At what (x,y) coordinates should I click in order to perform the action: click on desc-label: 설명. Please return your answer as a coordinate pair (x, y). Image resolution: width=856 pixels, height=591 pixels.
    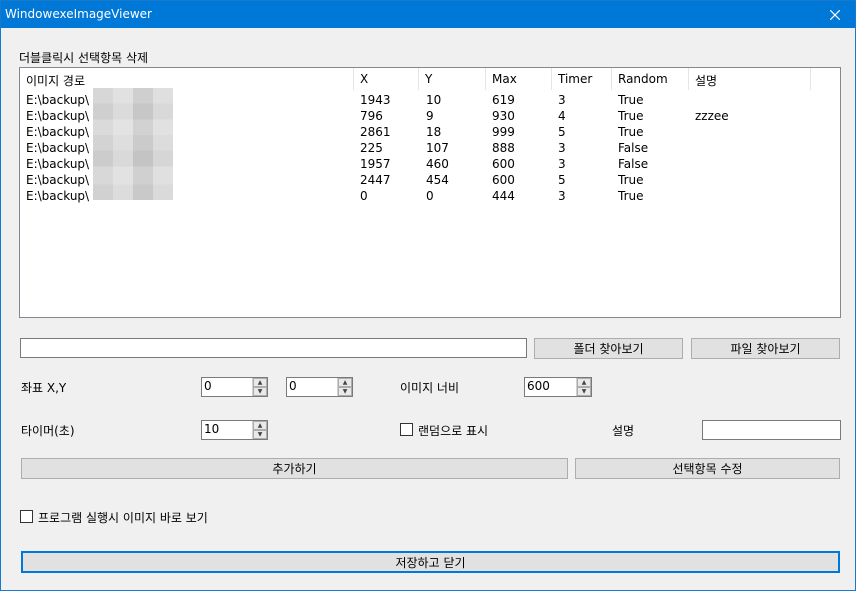
    Looking at the image, I should click on (623, 431).